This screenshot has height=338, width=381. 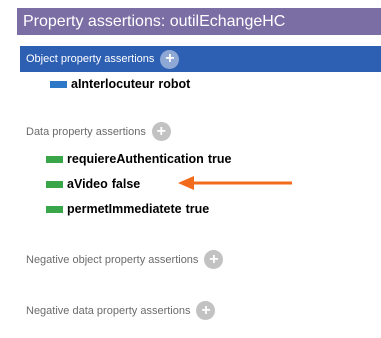 I want to click on negative-object-property-assertions-header: Negative object property assertions +, so click(x=125, y=259).